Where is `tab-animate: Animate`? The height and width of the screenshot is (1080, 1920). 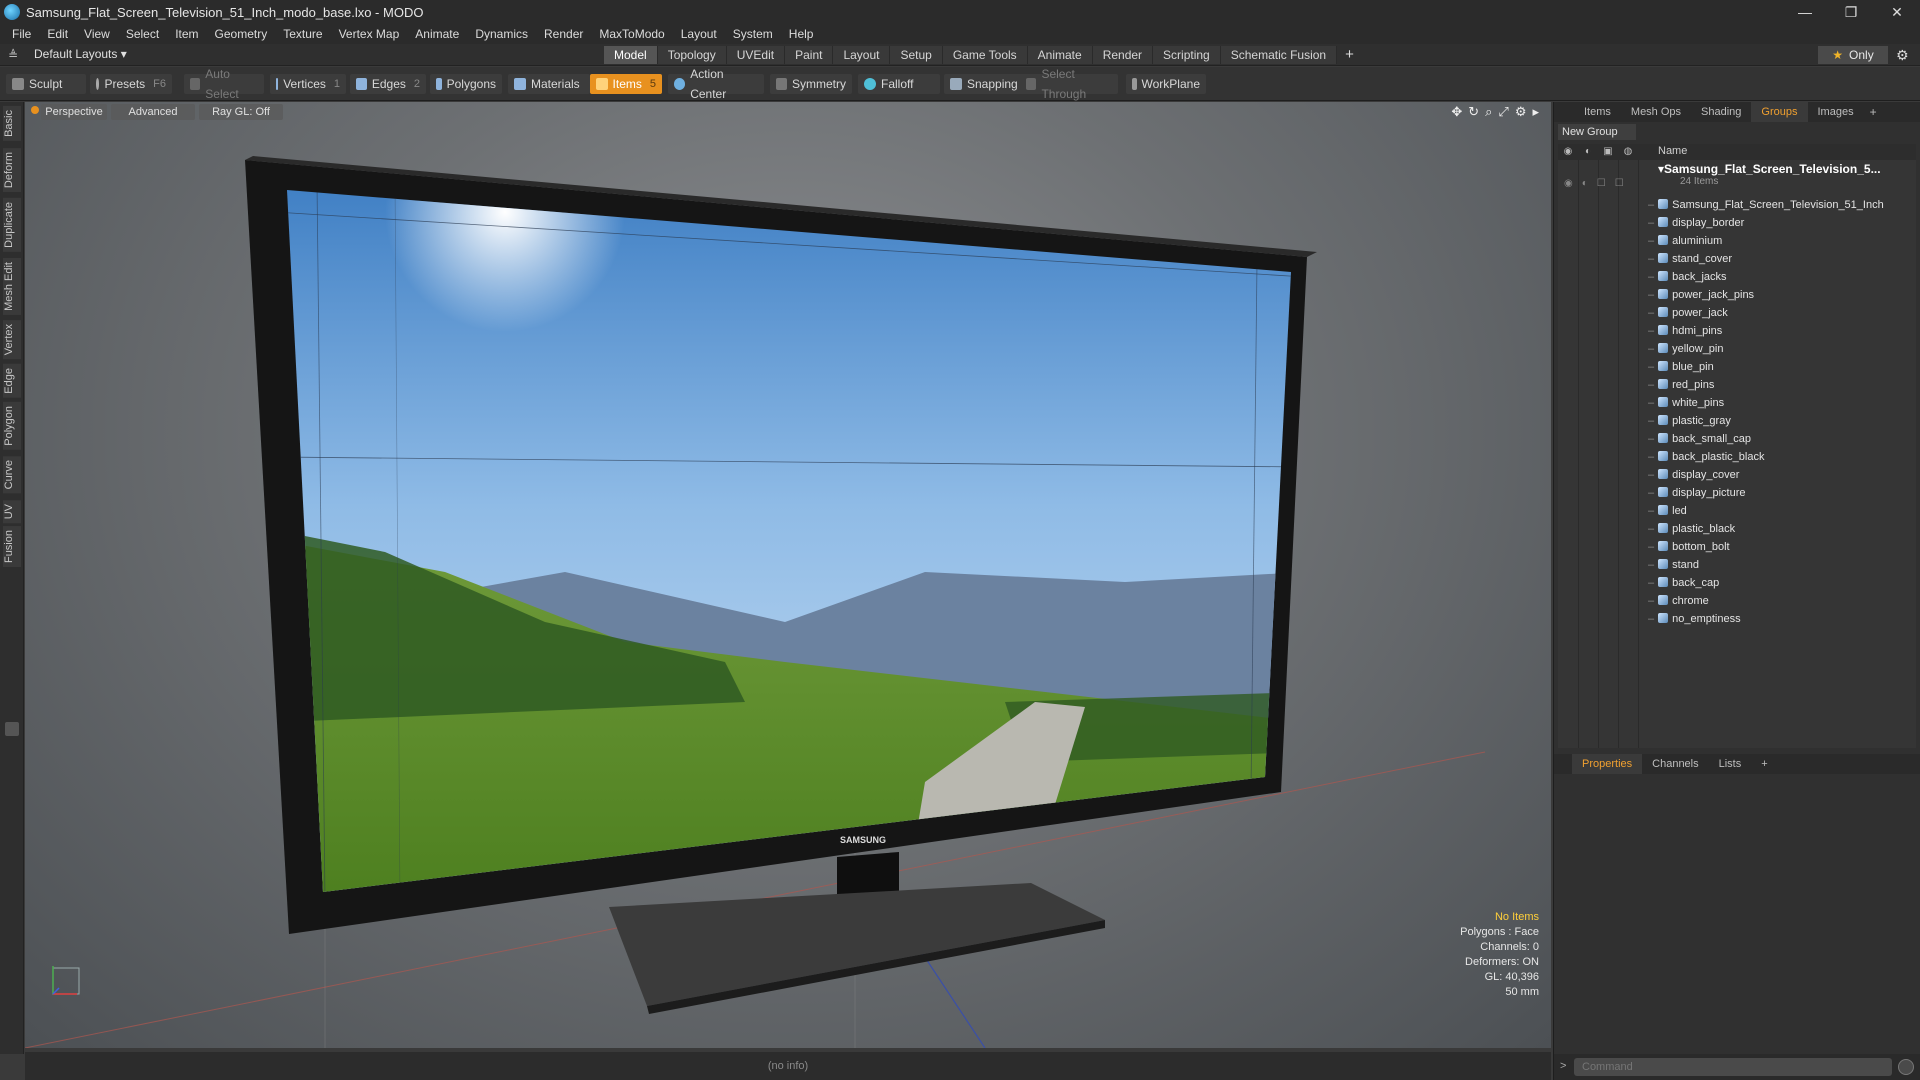 tab-animate: Animate is located at coordinates (1060, 55).